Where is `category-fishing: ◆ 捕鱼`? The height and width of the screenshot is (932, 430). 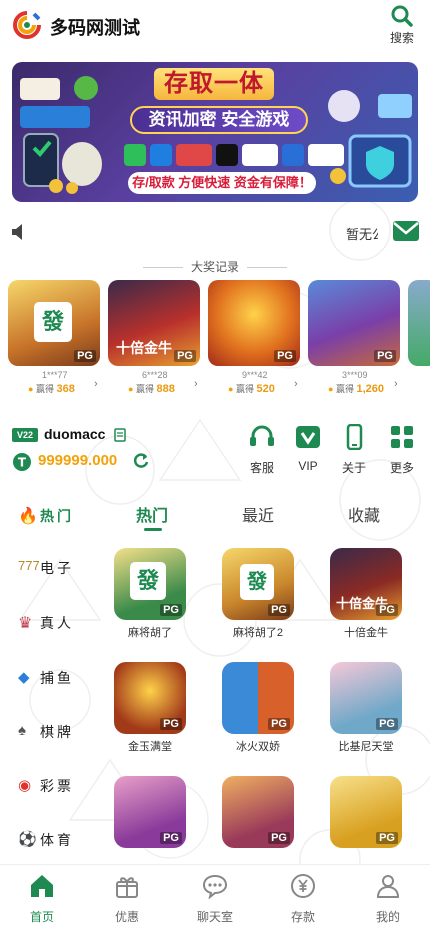 category-fishing: ◆ 捕鱼 is located at coordinates (50, 678).